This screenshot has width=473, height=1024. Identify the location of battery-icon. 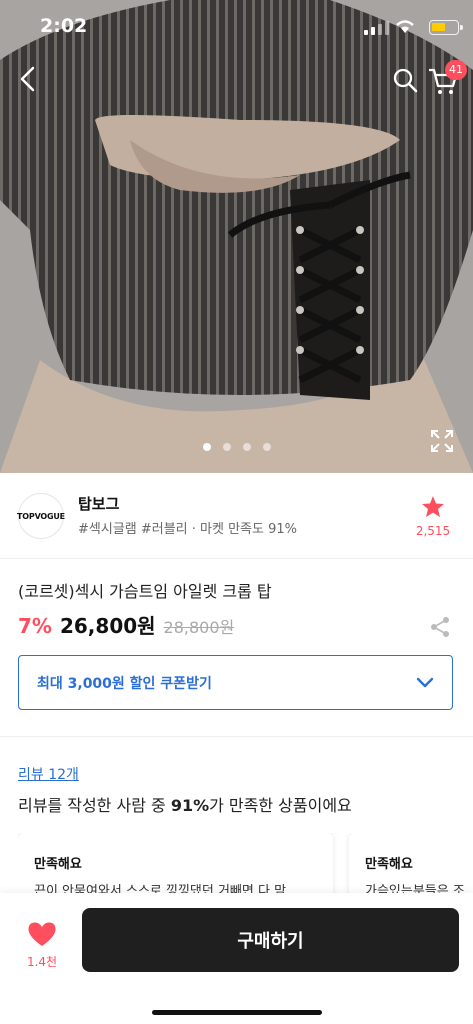
(446, 27).